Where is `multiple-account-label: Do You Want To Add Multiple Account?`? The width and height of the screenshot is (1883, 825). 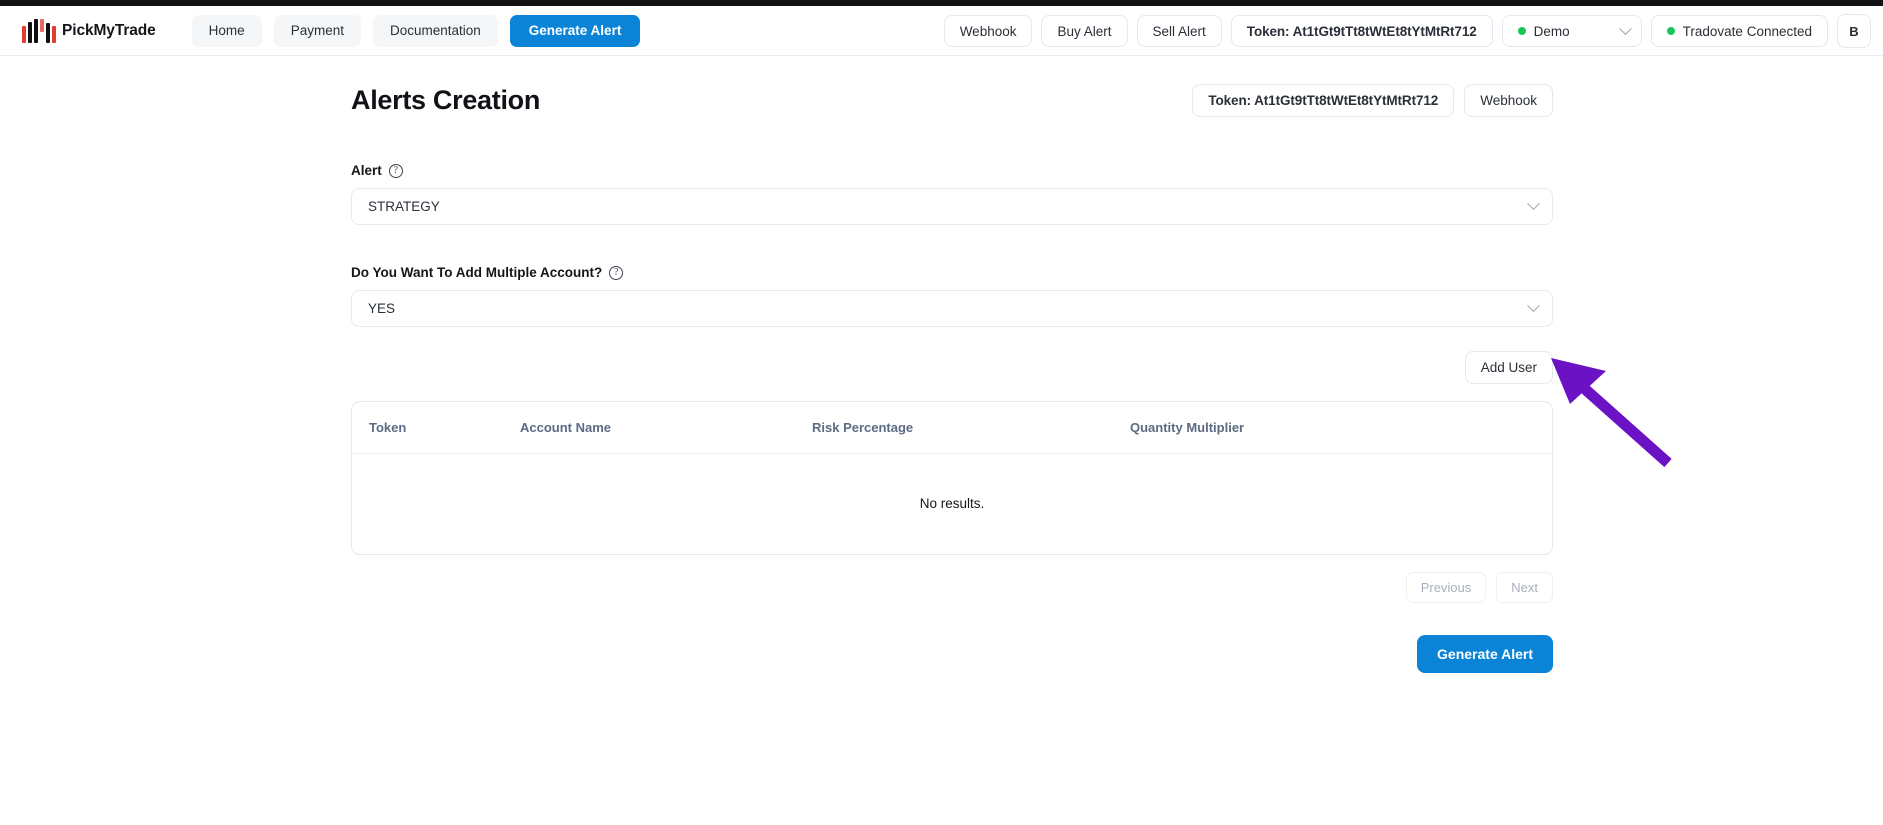 multiple-account-label: Do You Want To Add Multiple Account? is located at coordinates (477, 272).